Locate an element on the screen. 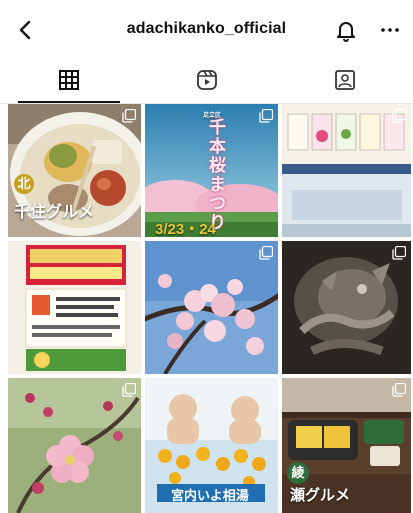 Image resolution: width=413 pixels, height=513 pixels. post-tile: 綾 瀬グルメ is located at coordinates (346, 445).